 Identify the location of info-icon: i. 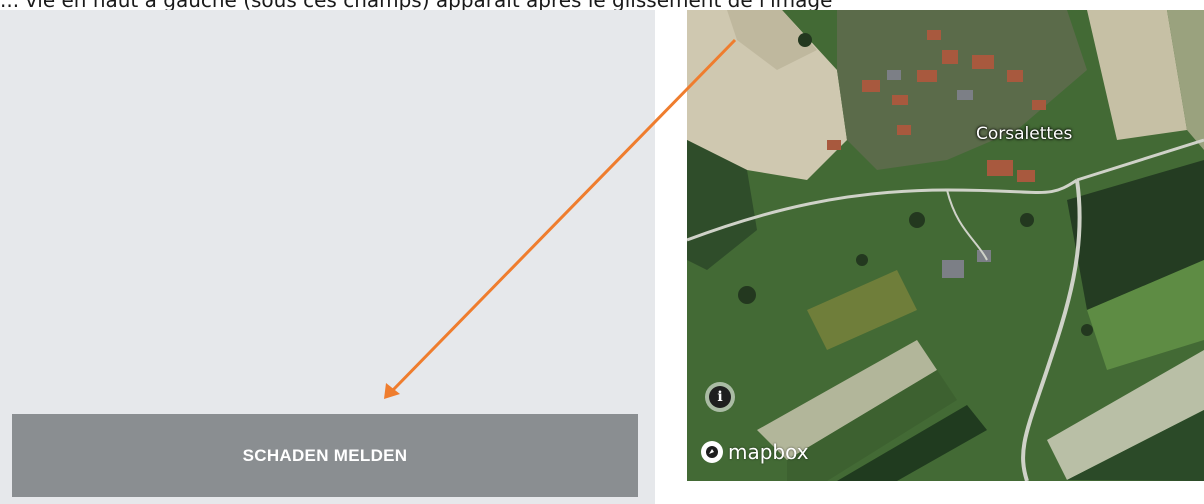
(720, 397).